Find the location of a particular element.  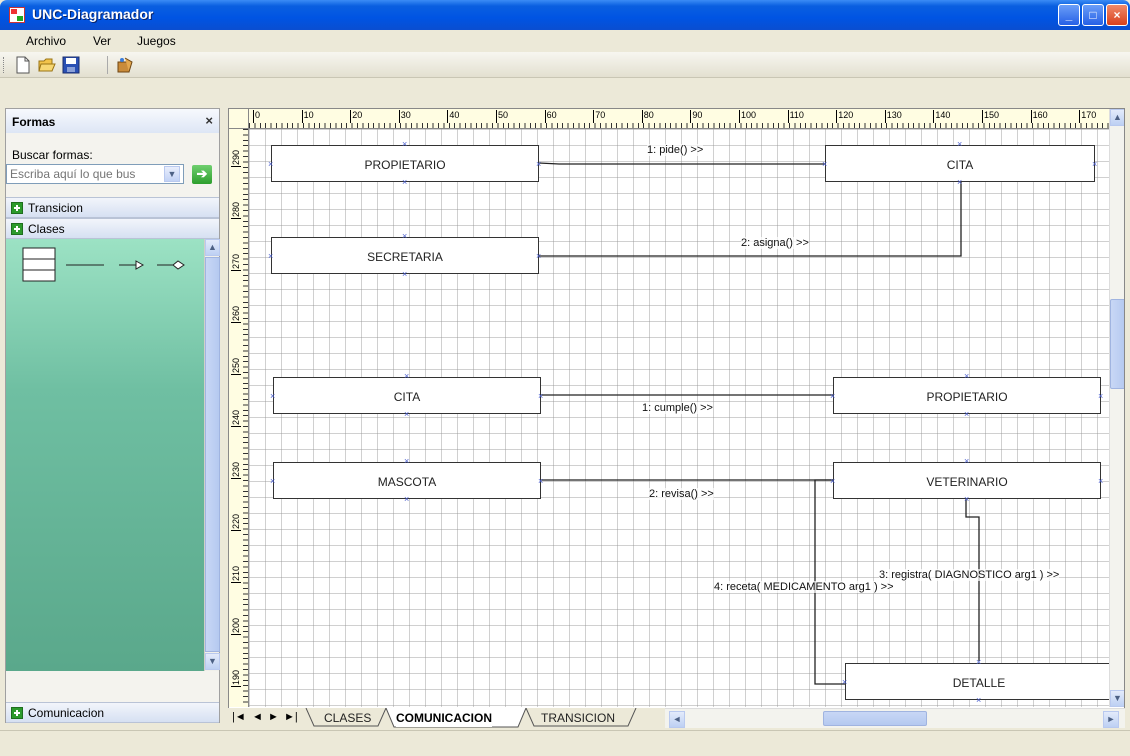

class-shape-icon is located at coordinates (39, 264).